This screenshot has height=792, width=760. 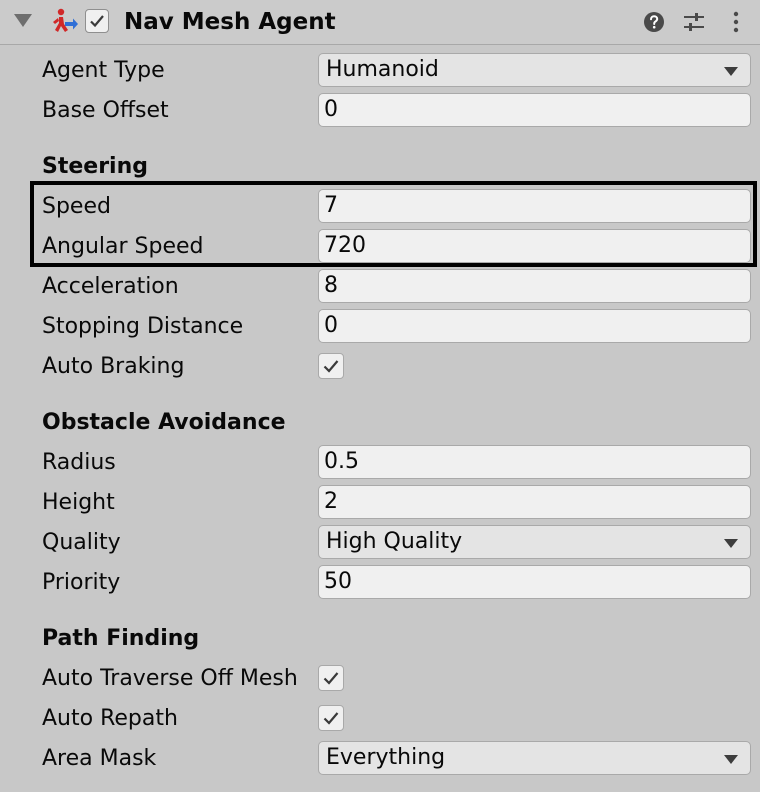 I want to click on base-offset-label: Base Offset, so click(x=105, y=110).